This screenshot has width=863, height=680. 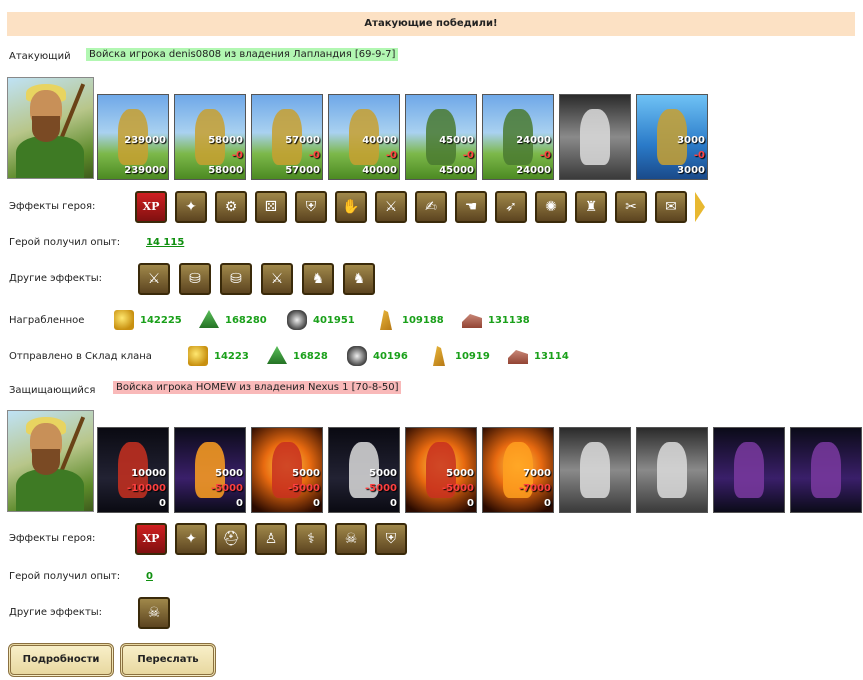 What do you see at coordinates (165, 242) in the screenshot?
I see `attacker-xp-value: 14 115` at bounding box center [165, 242].